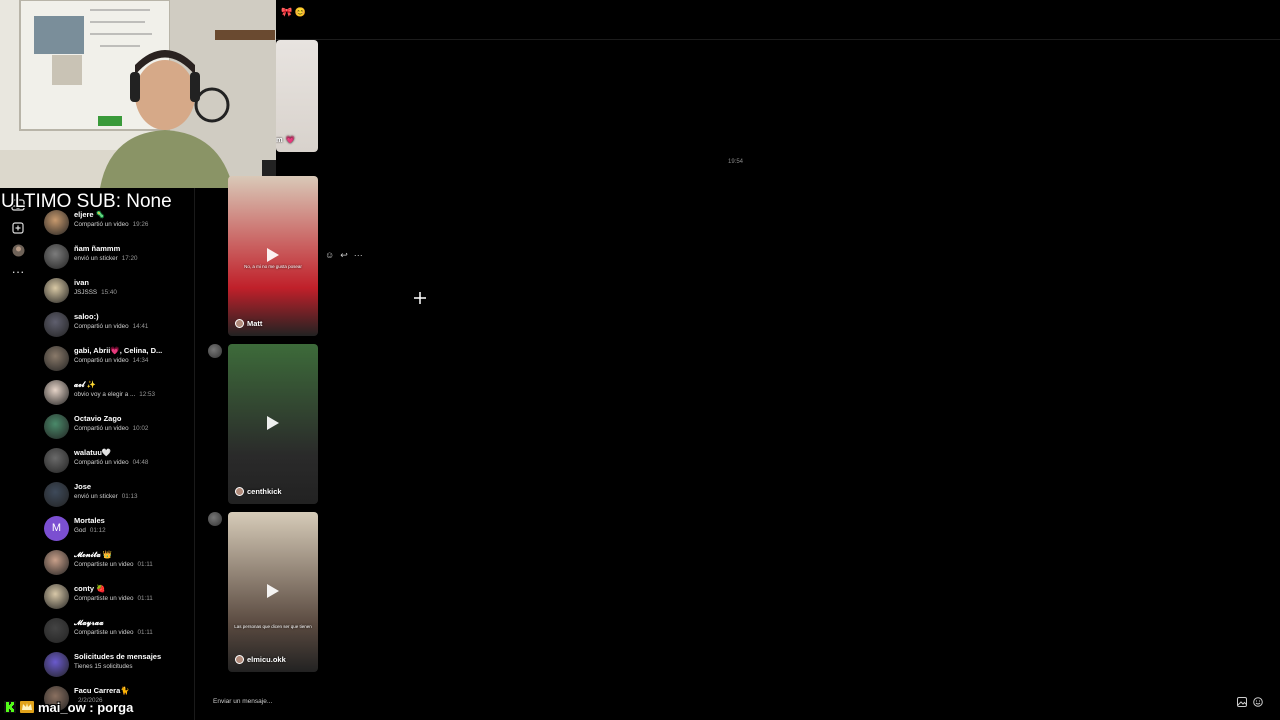 Image resolution: width=1280 pixels, height=720 pixels. I want to click on video-card-partial: m 💗, so click(297, 96).